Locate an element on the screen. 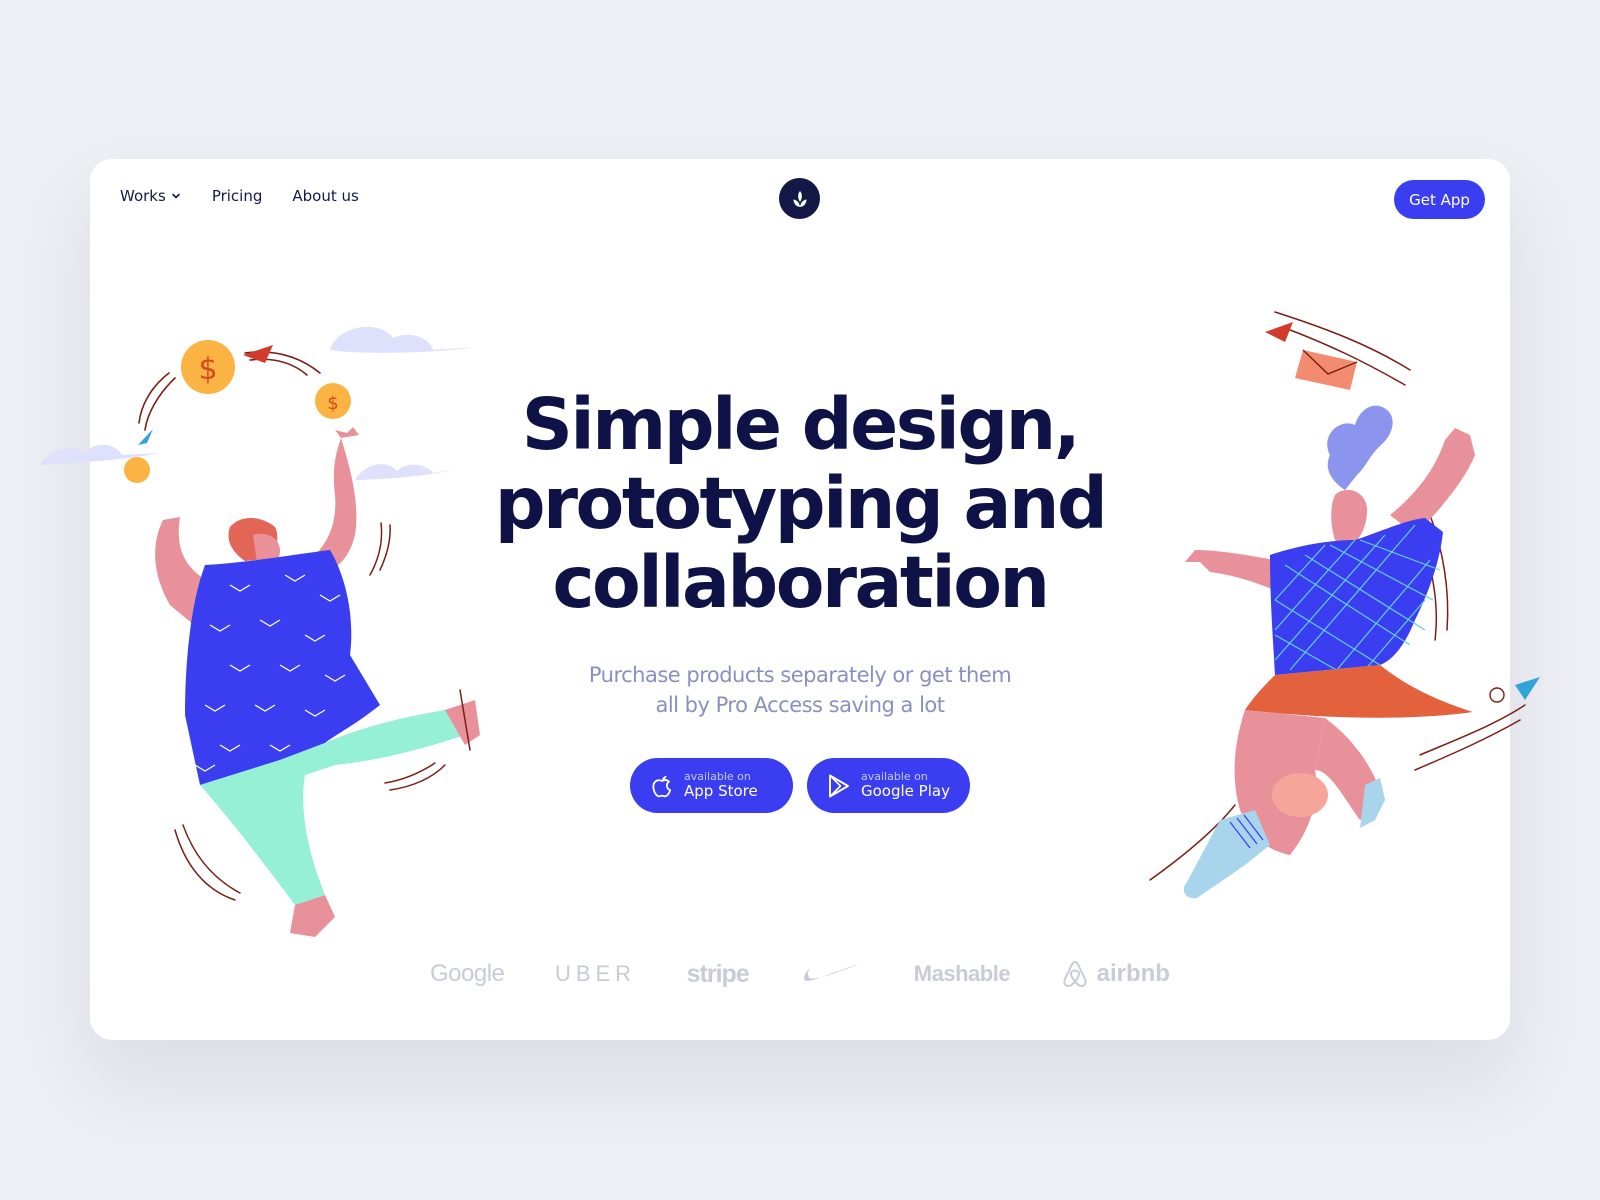  play-store-icon is located at coordinates (839, 785).